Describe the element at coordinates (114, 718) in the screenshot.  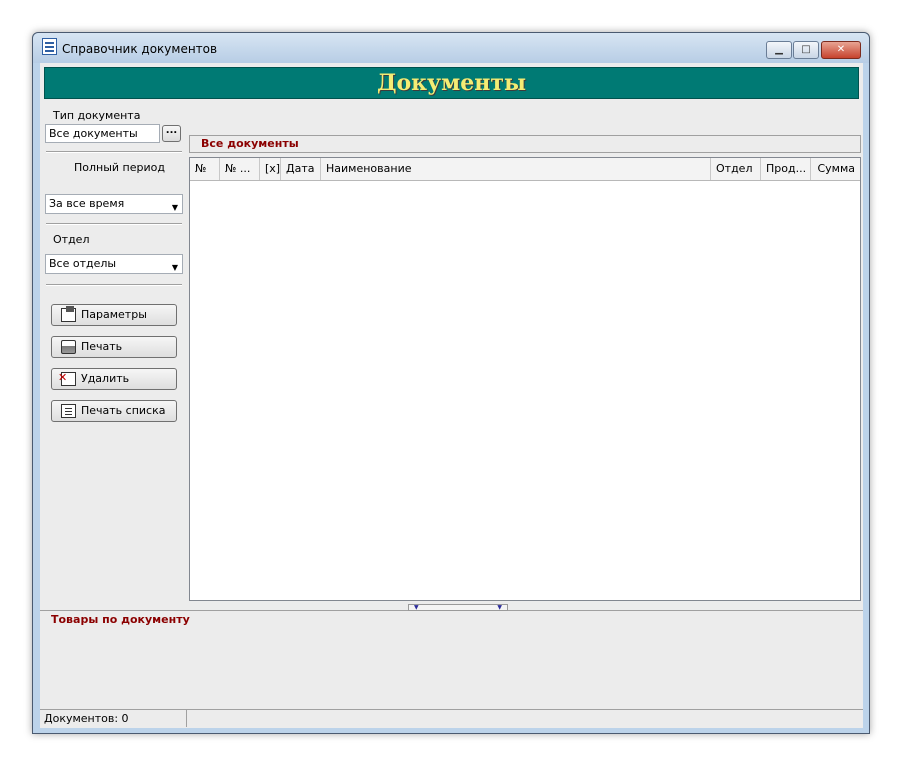
I see `documents-count: Документов: 0` at that location.